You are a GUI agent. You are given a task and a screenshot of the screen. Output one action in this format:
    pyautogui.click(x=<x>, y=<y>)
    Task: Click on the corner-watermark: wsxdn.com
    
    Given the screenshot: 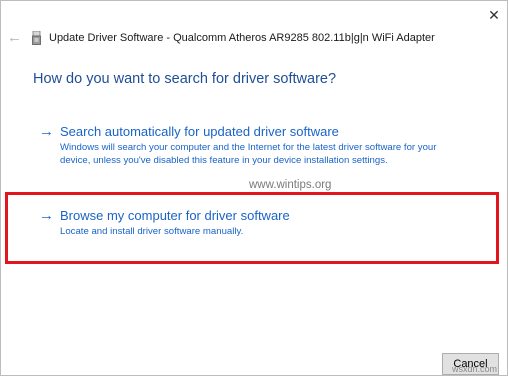 What is the action you would take?
    pyautogui.click(x=475, y=369)
    